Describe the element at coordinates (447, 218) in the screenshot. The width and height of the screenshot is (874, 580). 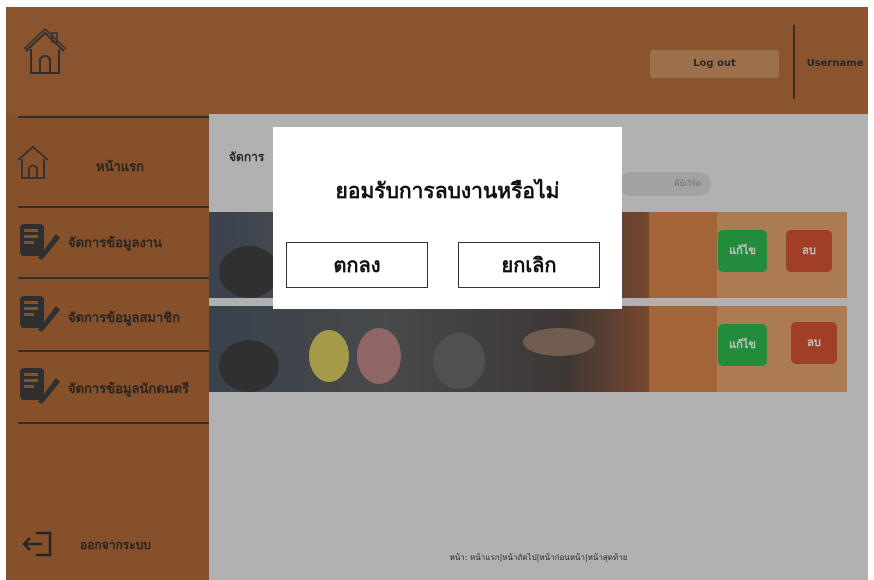
I see `confirm-dialog: ยอมรับการลบงานหรือไม่ ตกลง ยกเลิก` at that location.